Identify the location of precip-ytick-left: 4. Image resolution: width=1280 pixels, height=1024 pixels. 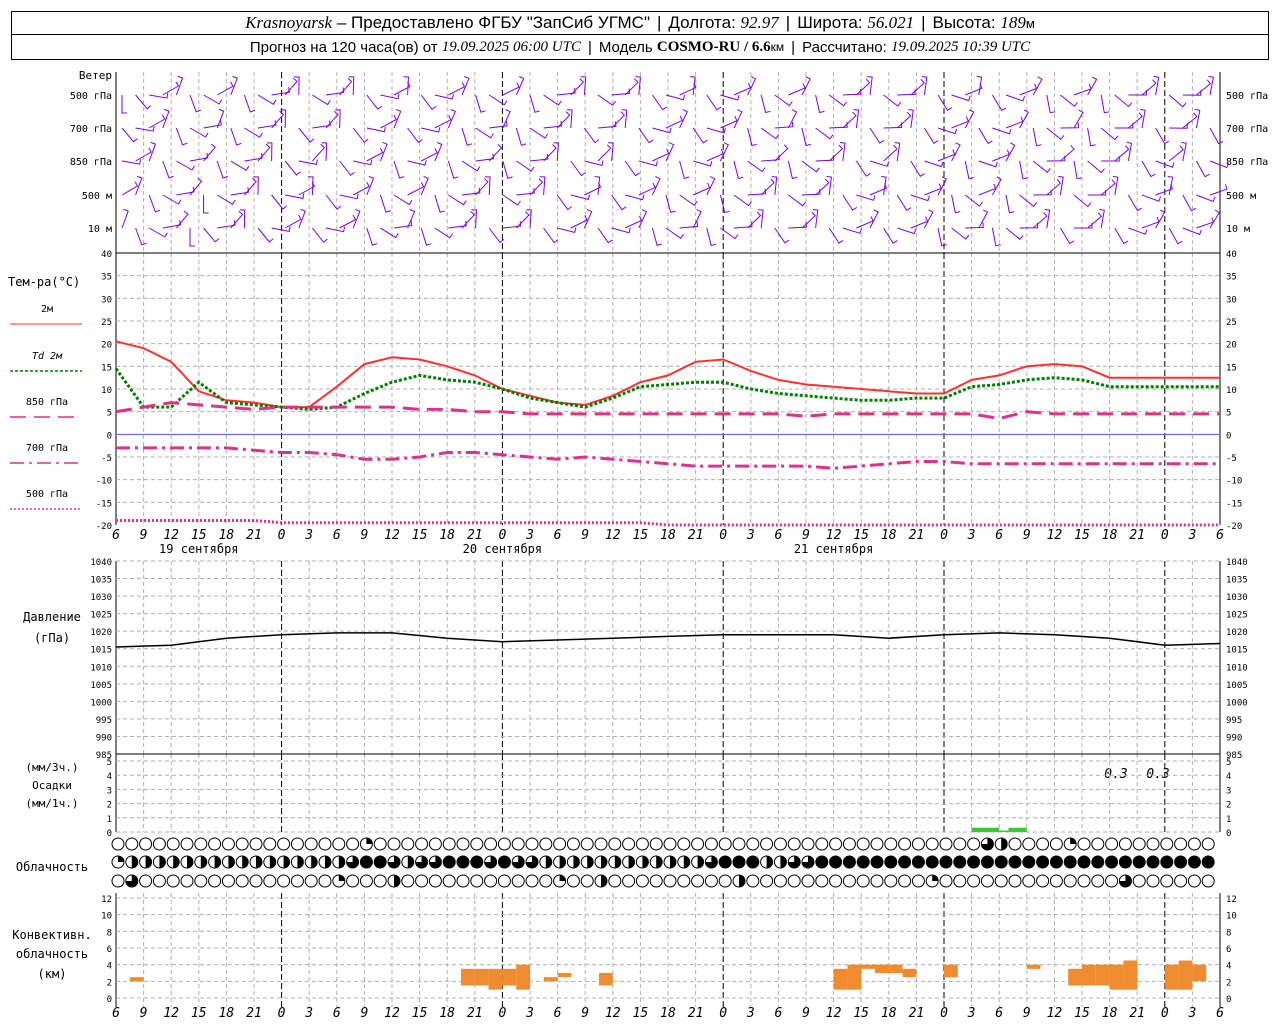
(109, 777).